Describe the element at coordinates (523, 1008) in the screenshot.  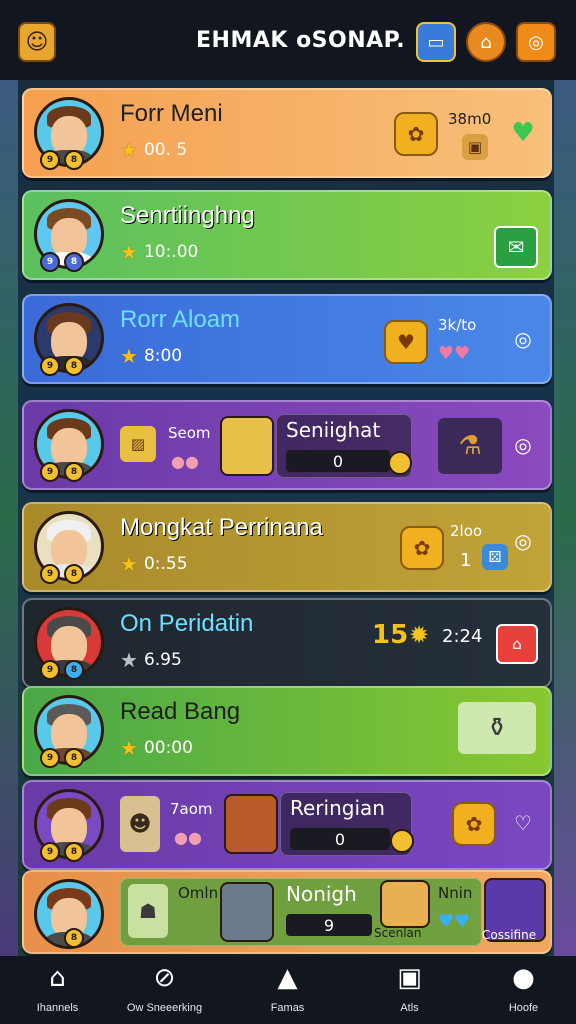
I see `tab-label: Hoofe` at that location.